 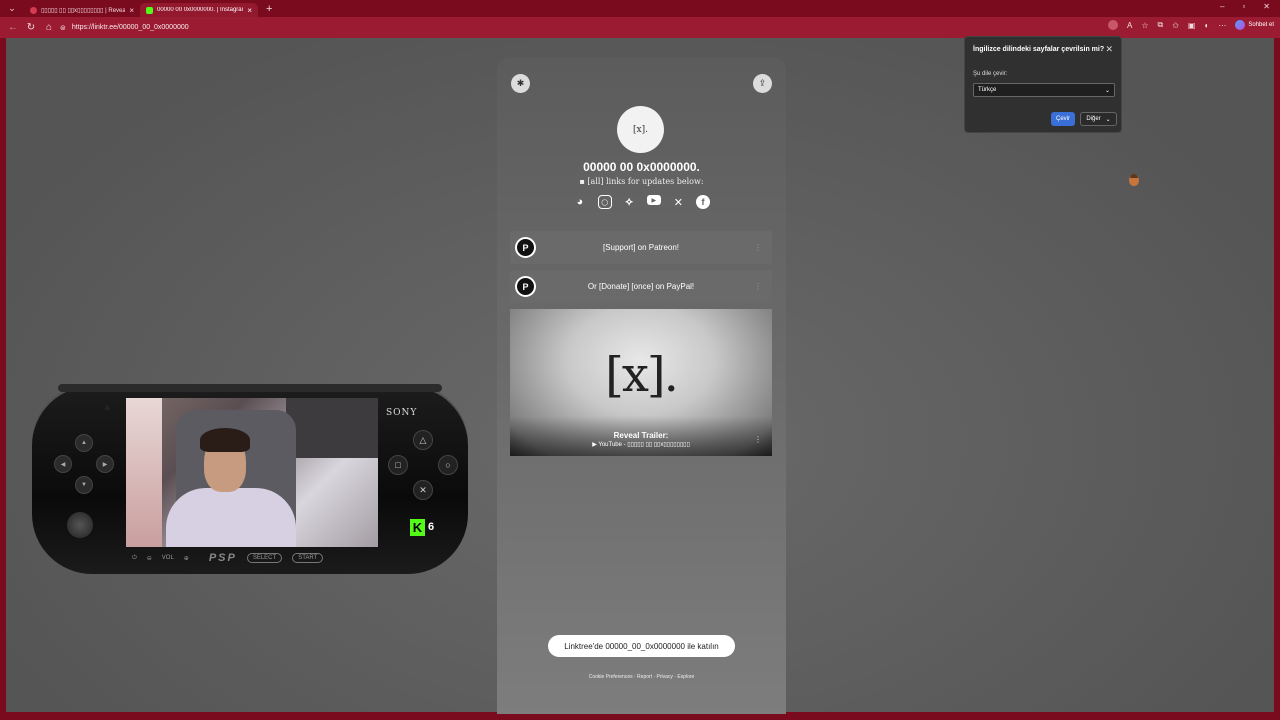 I want to click on playstation-icon: ⏻, so click(x=134, y=557).